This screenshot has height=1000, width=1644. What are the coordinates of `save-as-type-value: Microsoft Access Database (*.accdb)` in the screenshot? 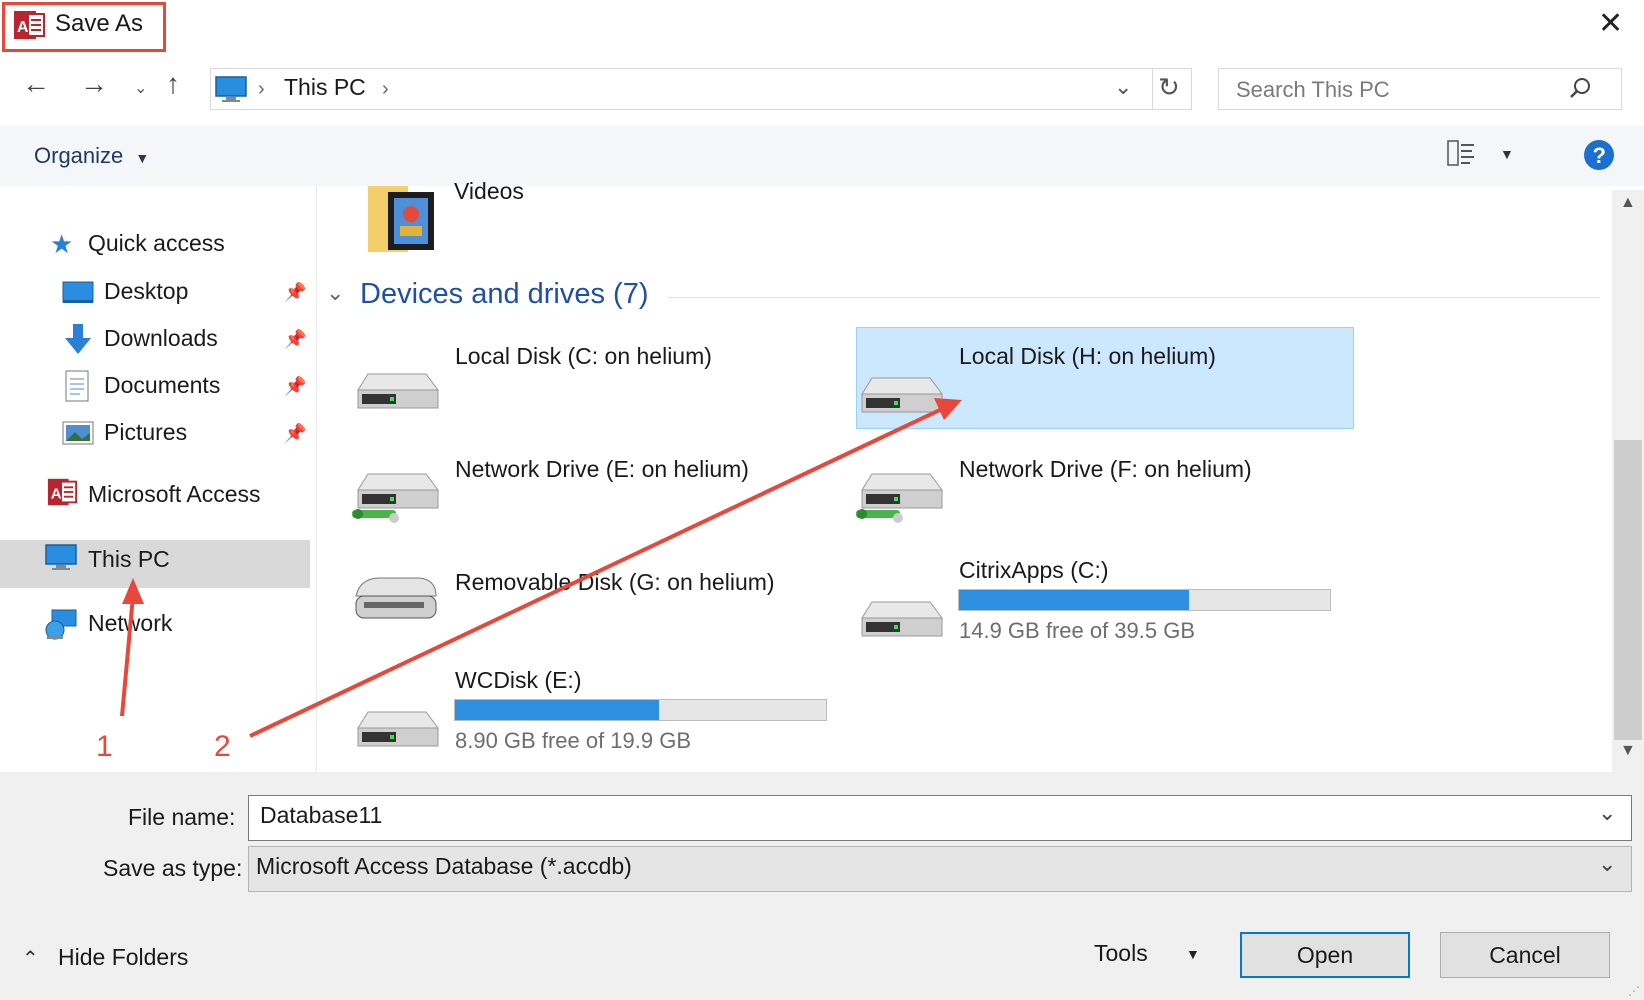 It's located at (444, 866).